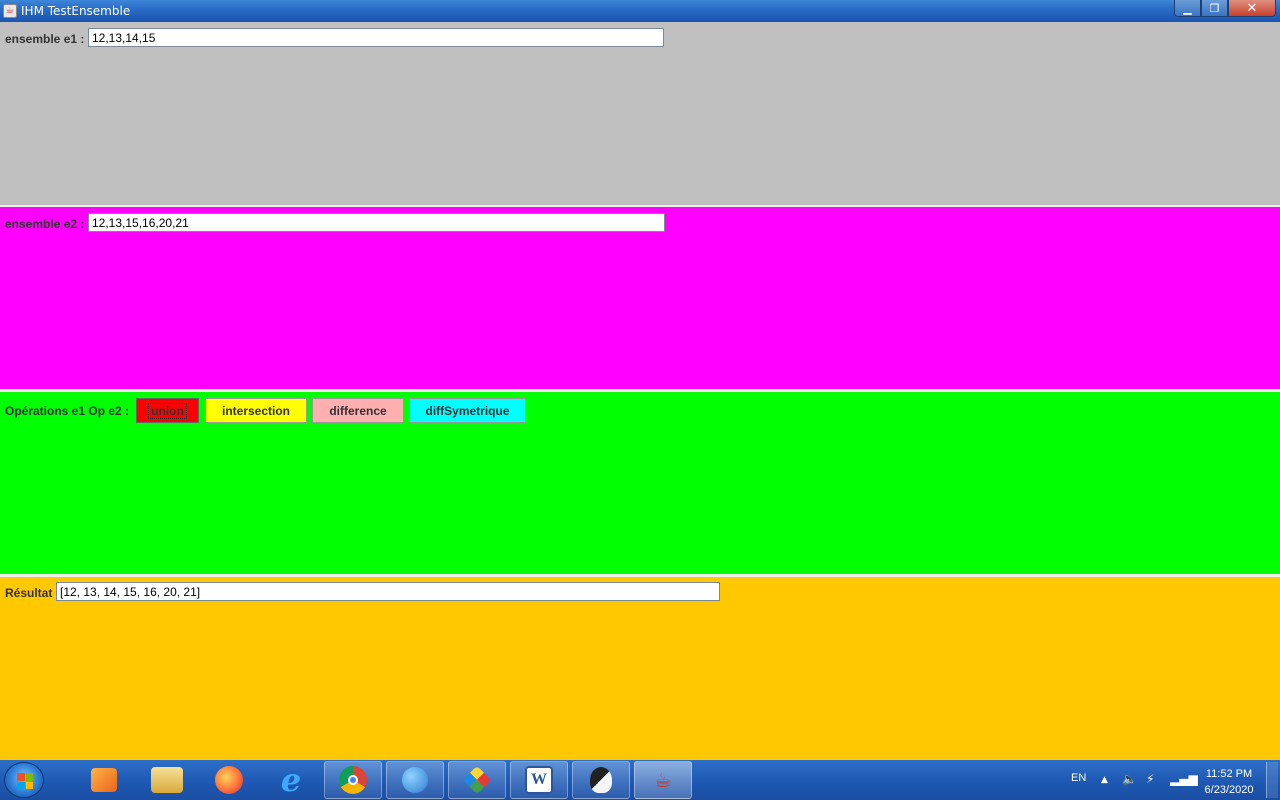 The height and width of the screenshot is (800, 1280). I want to click on ensemble-e2-label: ensemble e2 :, so click(45, 224).